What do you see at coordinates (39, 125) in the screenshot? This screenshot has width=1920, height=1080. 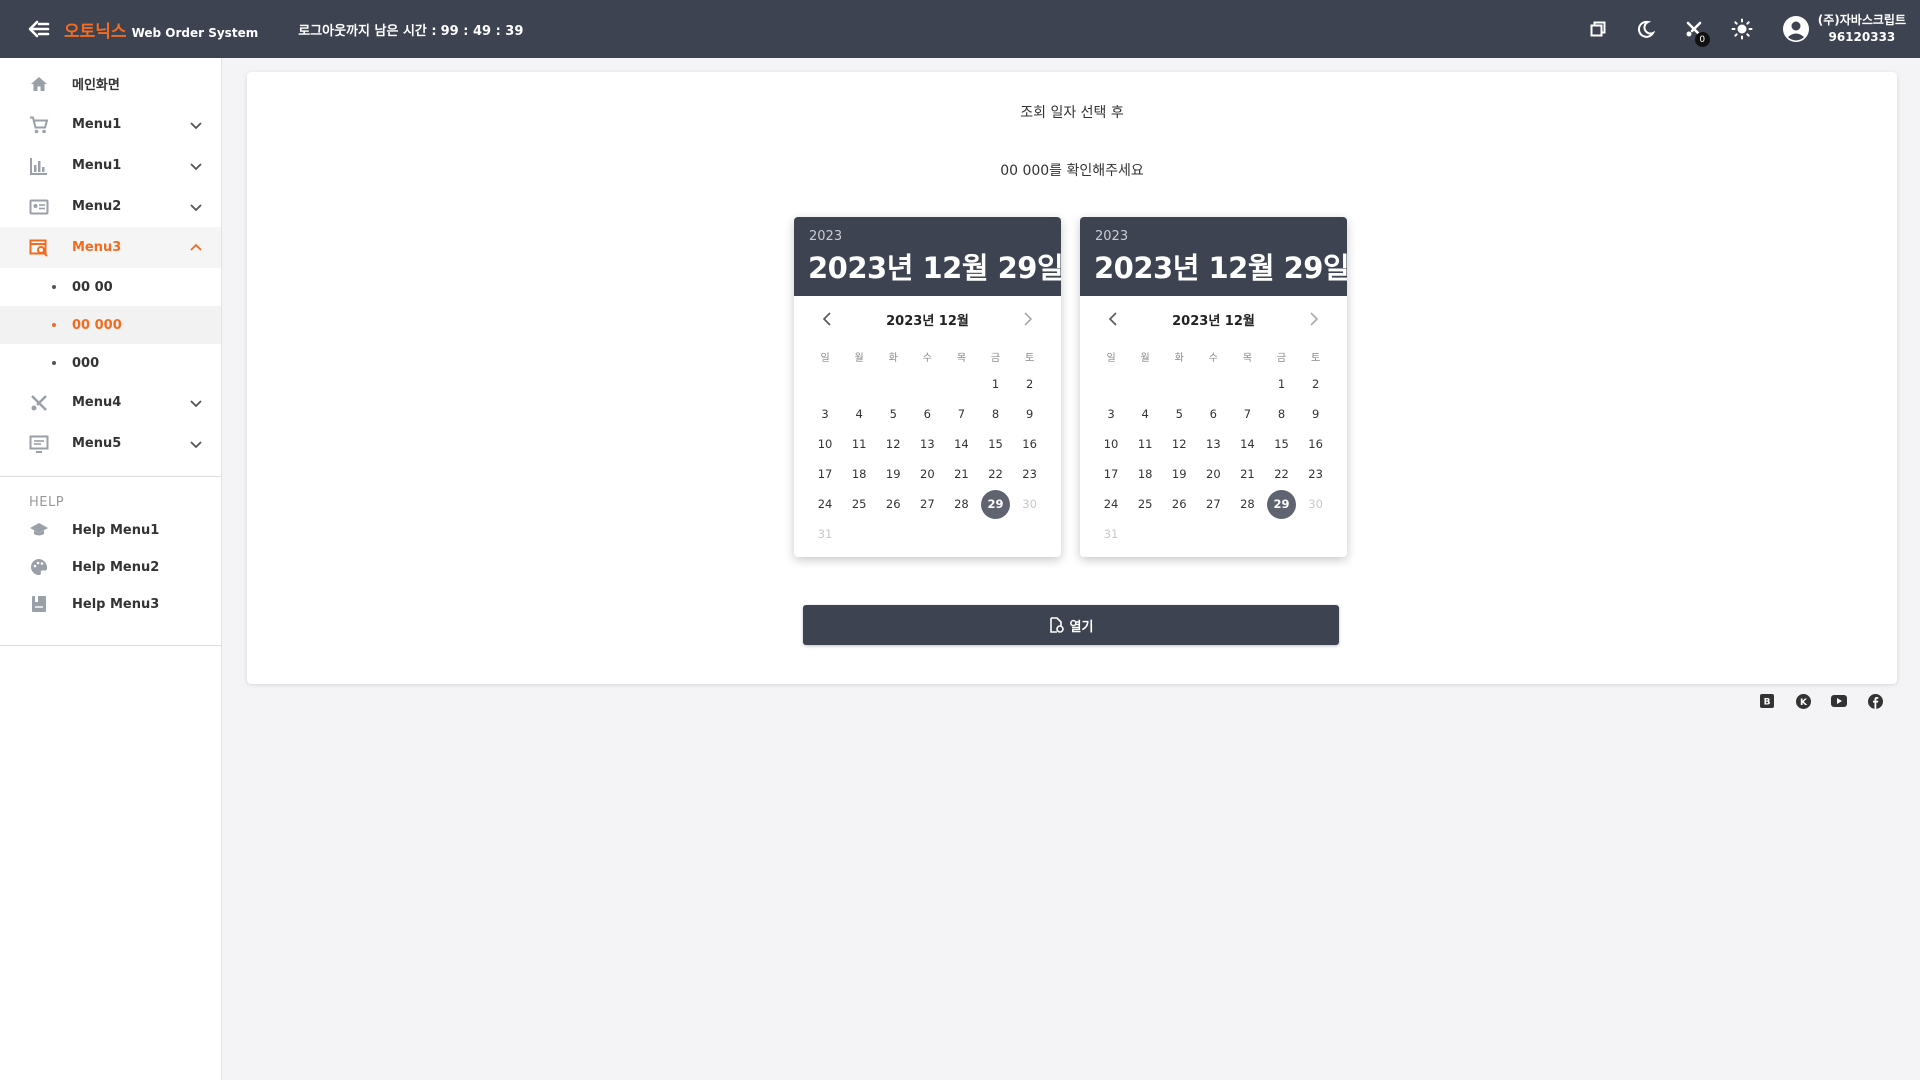 I see `cart-icon` at bounding box center [39, 125].